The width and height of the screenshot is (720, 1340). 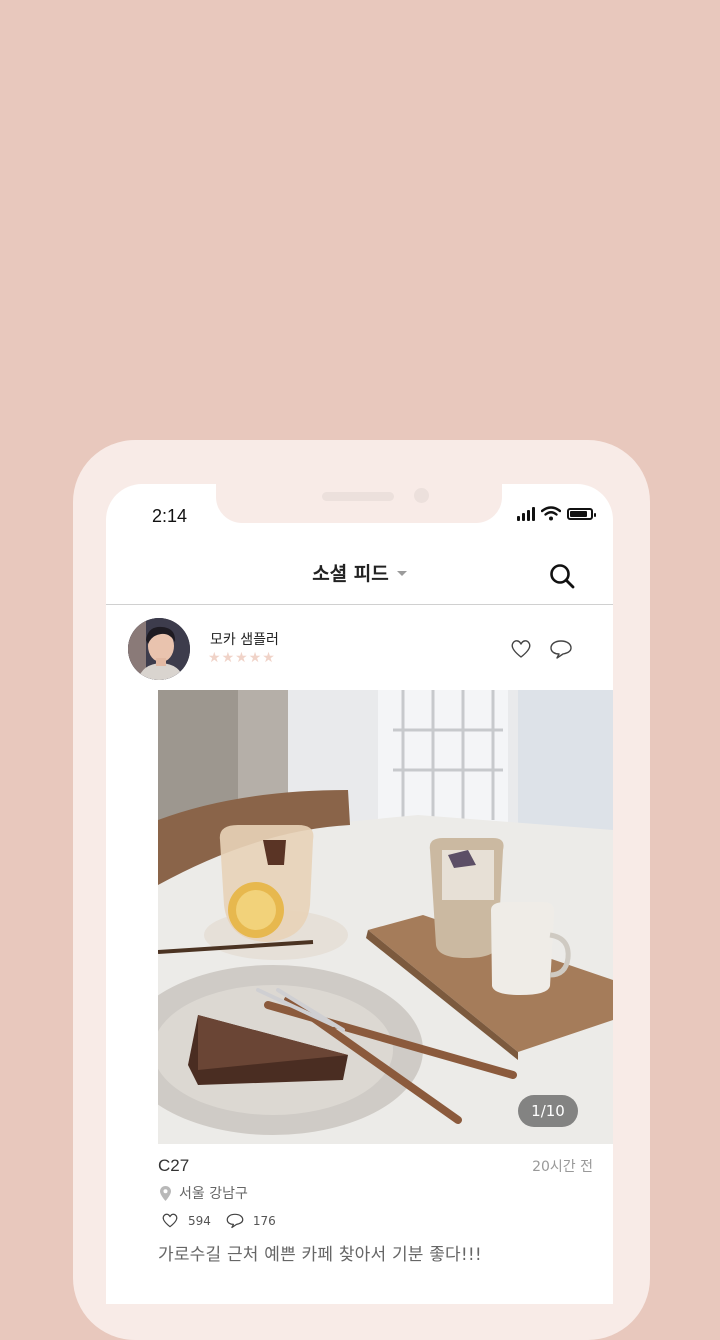 What do you see at coordinates (359, 503) in the screenshot?
I see `notch` at bounding box center [359, 503].